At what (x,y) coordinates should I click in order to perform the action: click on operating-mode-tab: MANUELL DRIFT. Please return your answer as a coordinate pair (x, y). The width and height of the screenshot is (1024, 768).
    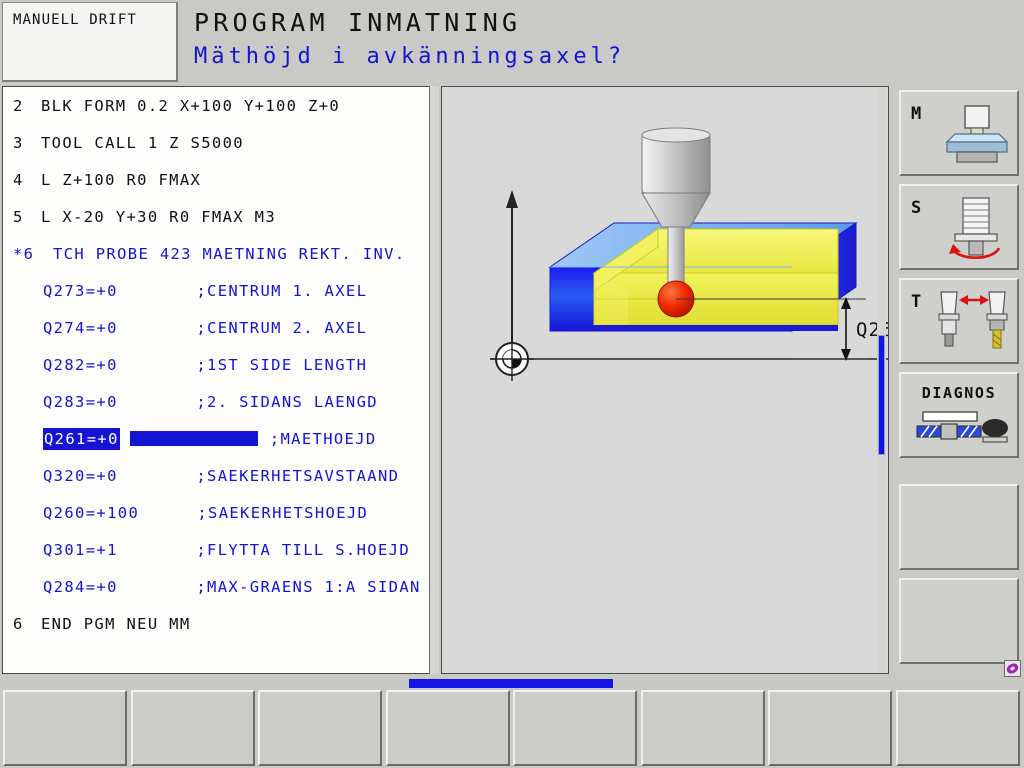
    Looking at the image, I should click on (90, 42).